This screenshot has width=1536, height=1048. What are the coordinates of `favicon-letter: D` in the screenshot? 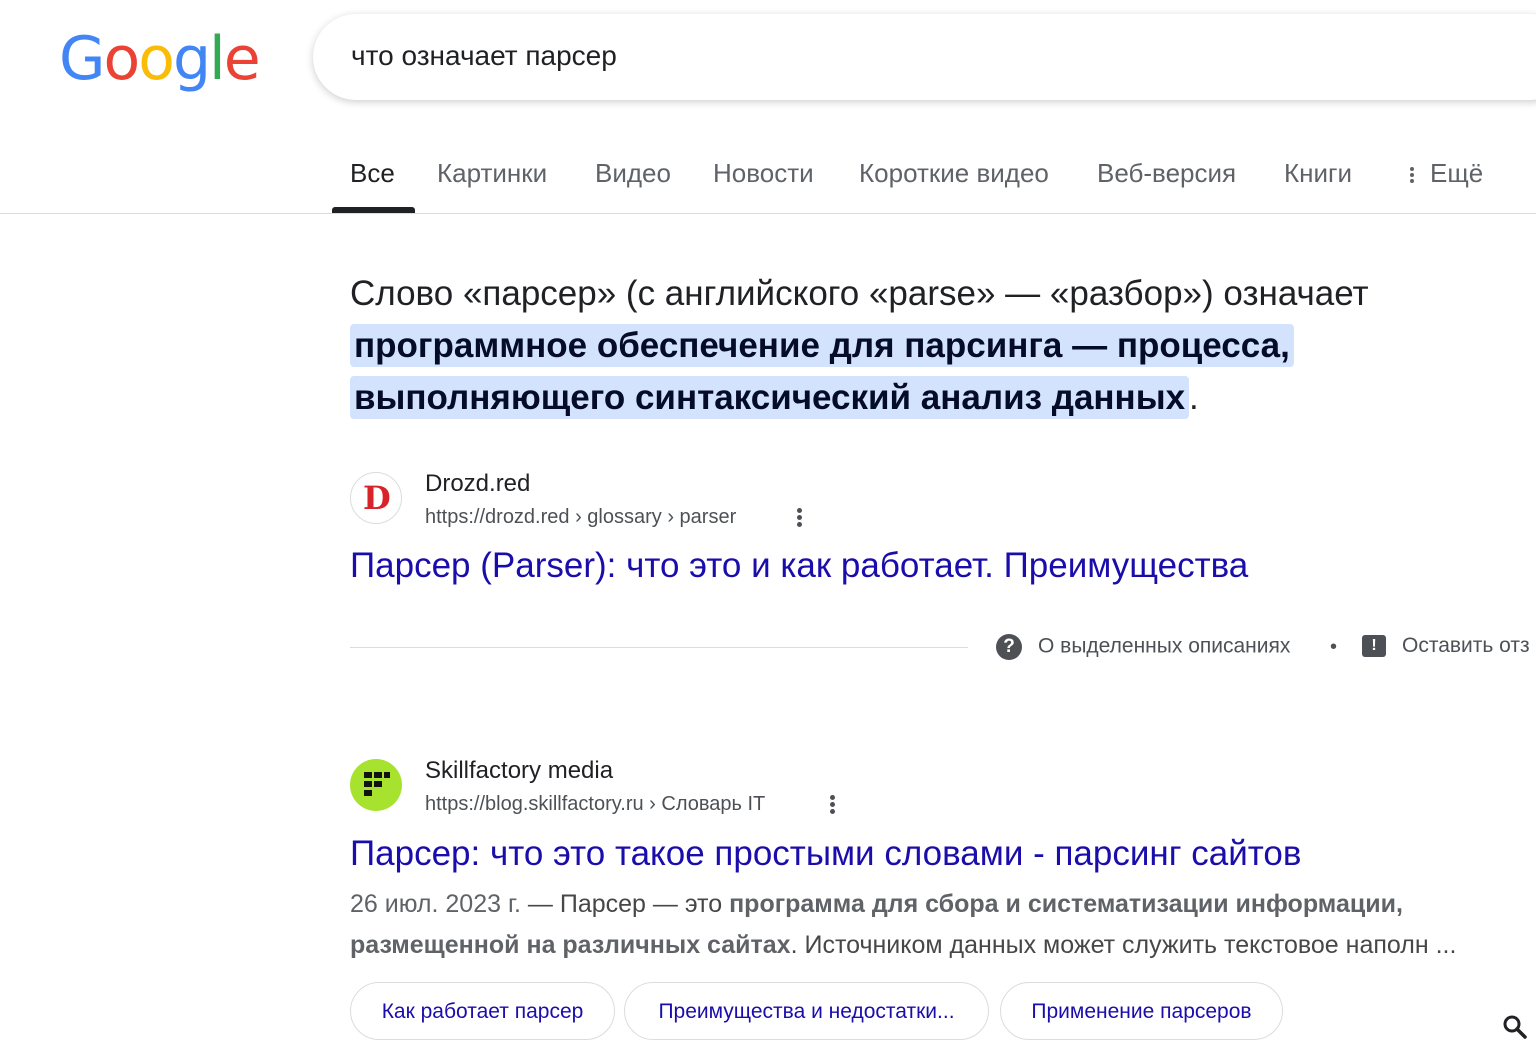 It's located at (377, 498).